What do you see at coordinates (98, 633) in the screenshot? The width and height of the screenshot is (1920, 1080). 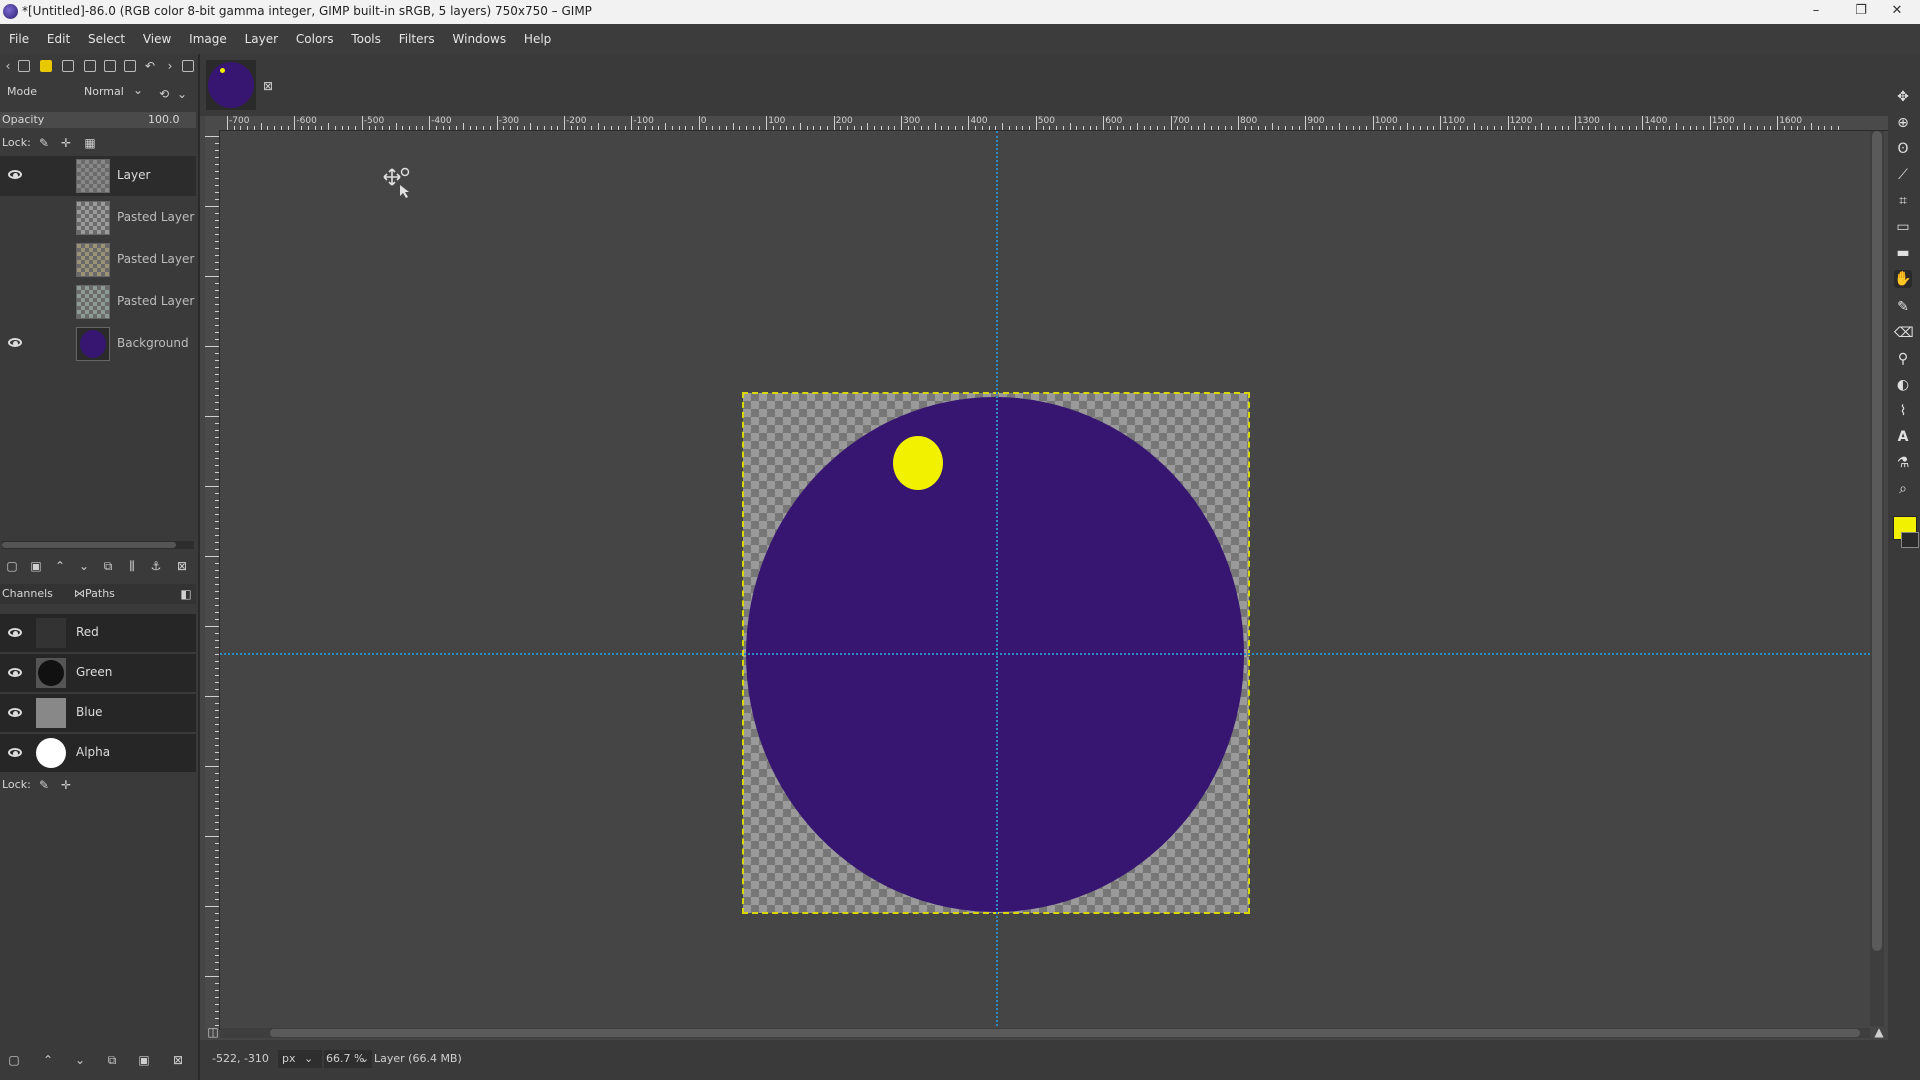 I see `channel-row: Red` at bounding box center [98, 633].